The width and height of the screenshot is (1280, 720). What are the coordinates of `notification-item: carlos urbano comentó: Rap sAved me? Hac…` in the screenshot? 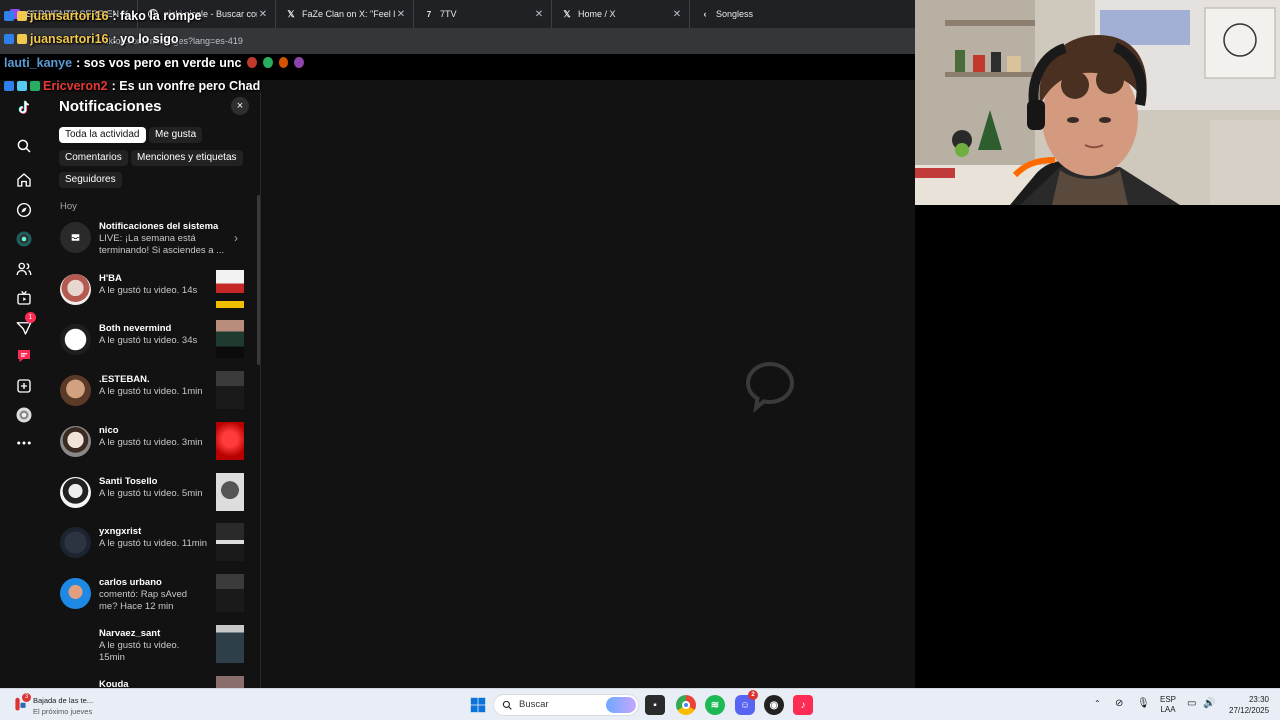 It's located at (155, 596).